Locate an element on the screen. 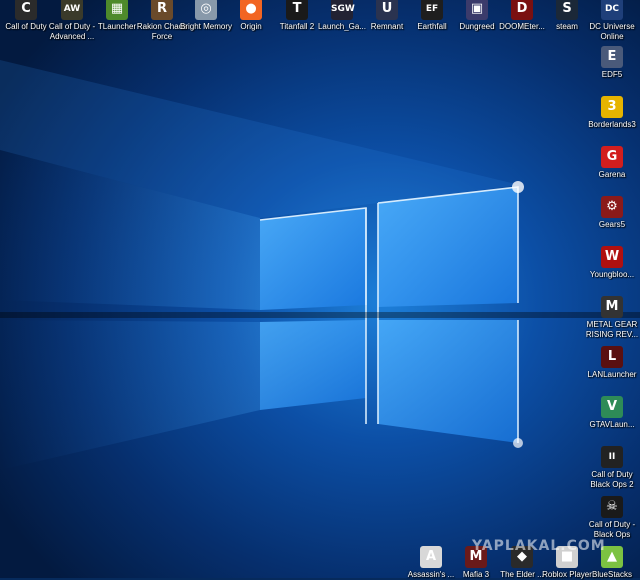 This screenshot has height=580, width=640. earthfall-icon: EF is located at coordinates (432, 10).